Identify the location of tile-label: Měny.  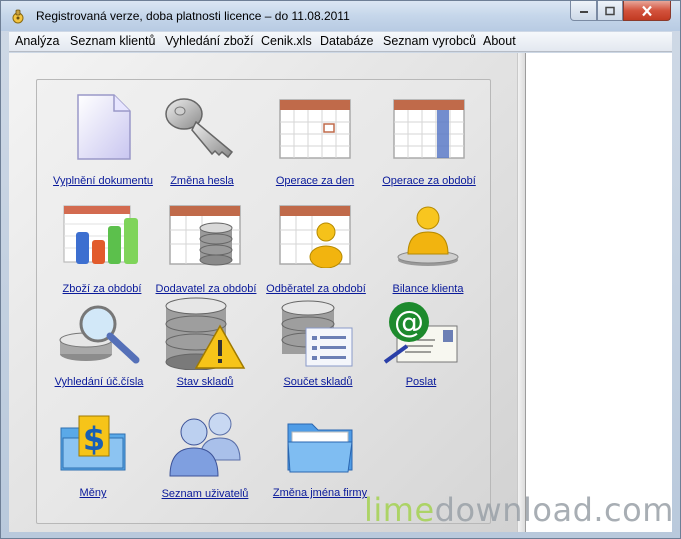
(93, 493).